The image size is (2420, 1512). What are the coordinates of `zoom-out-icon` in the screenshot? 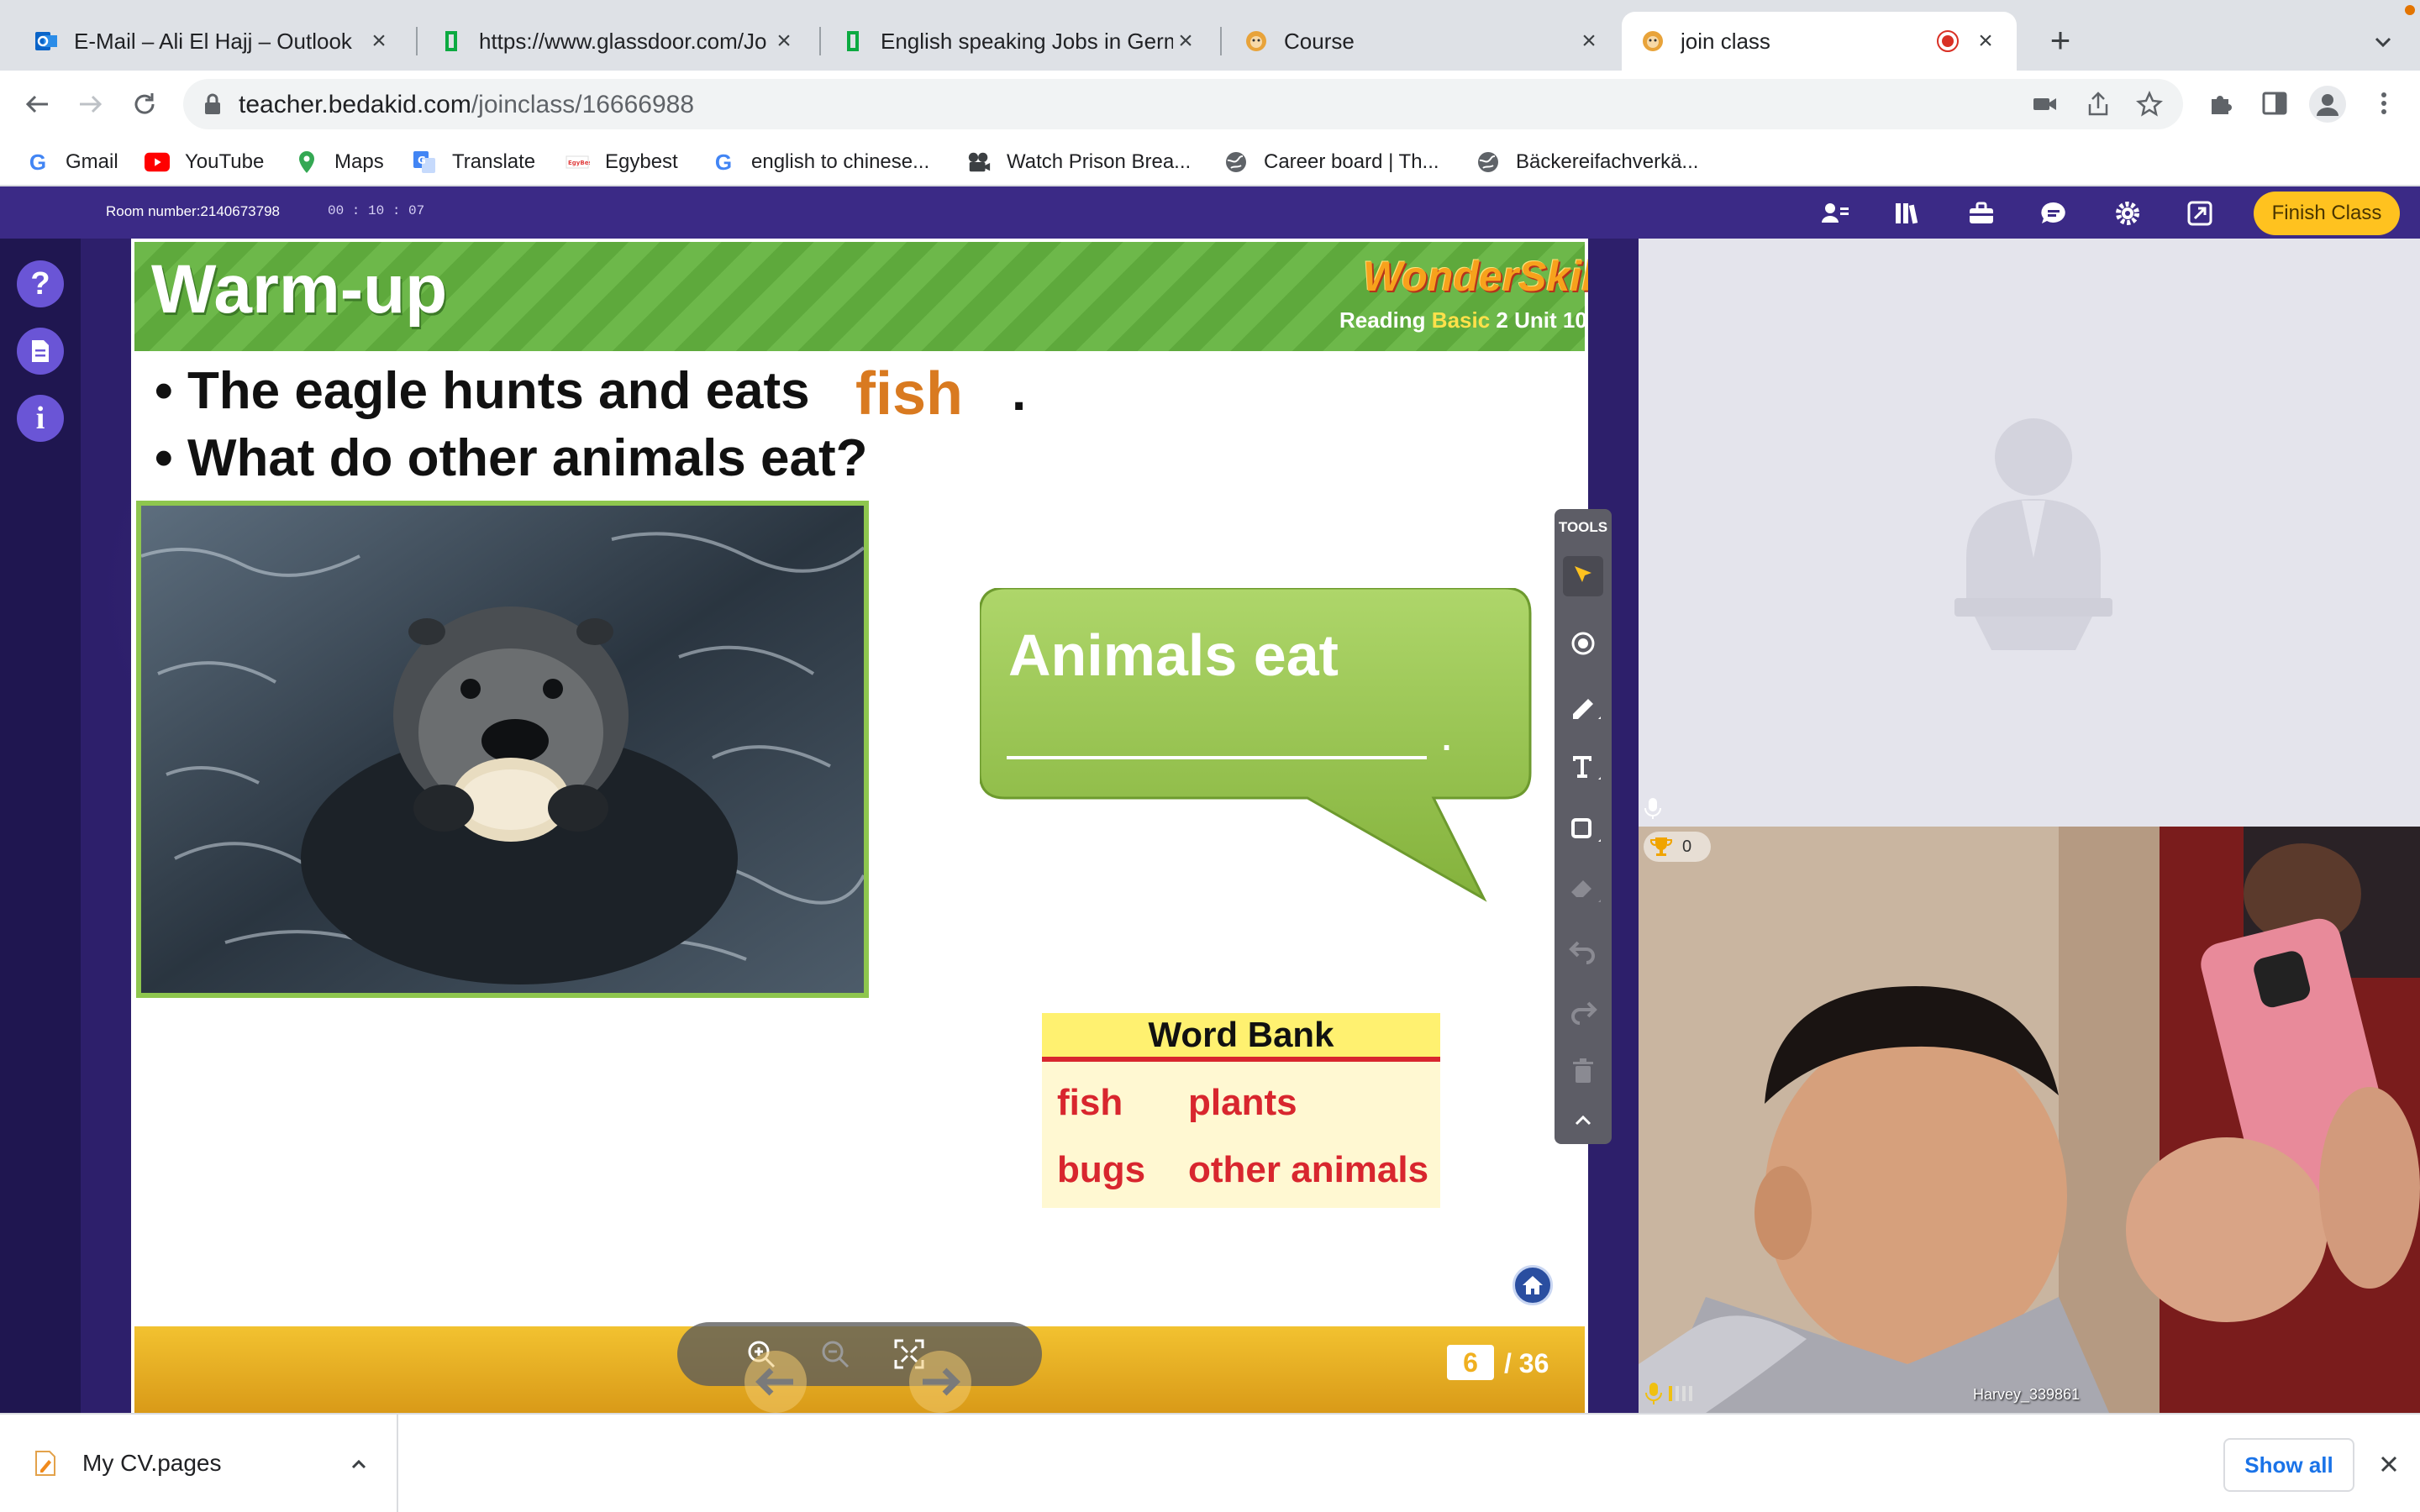 It's located at (835, 1354).